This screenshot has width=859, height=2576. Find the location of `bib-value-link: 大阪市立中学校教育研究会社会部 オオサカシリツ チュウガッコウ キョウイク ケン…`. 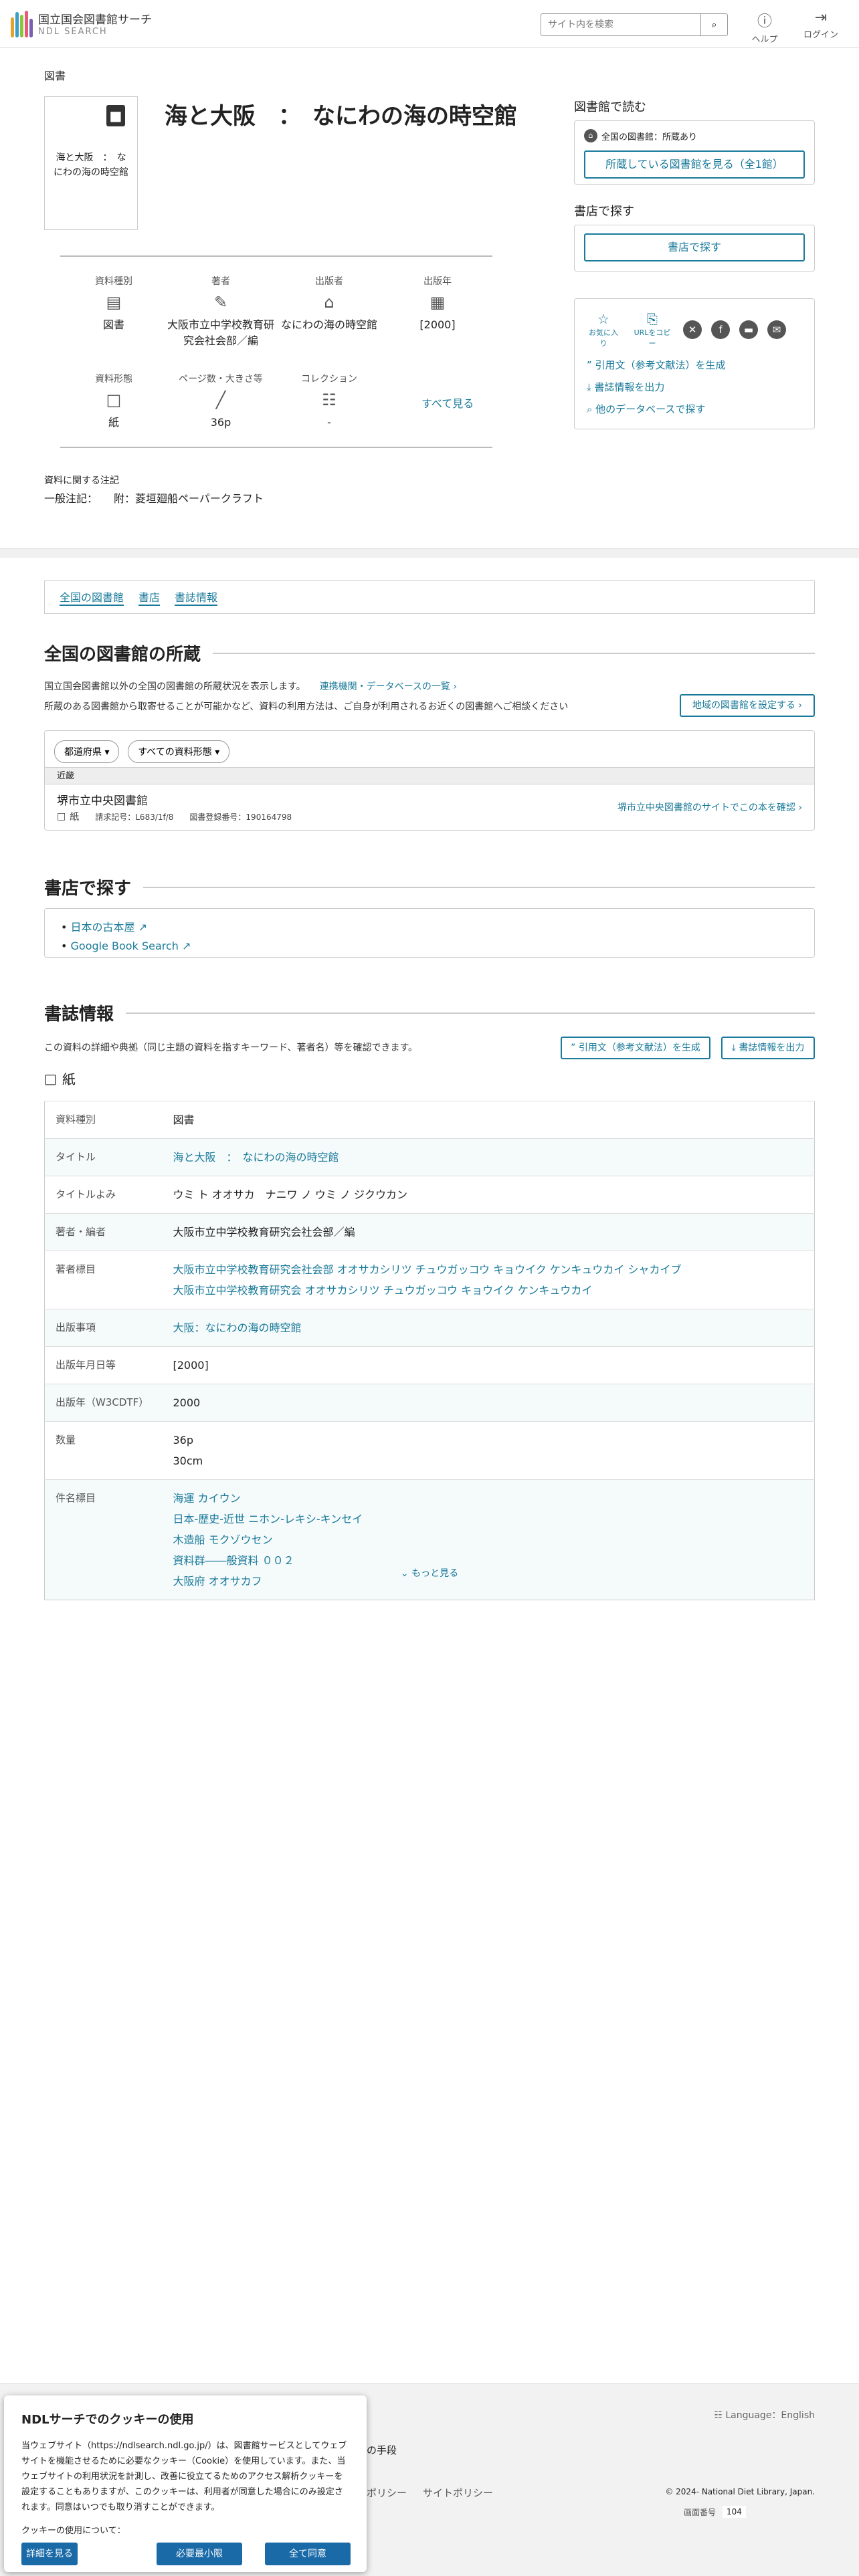

bib-value-link: 大阪市立中学校教育研究会社会部 オオサカシリツ チュウガッコウ キョウイク ケン… is located at coordinates (488, 1270).